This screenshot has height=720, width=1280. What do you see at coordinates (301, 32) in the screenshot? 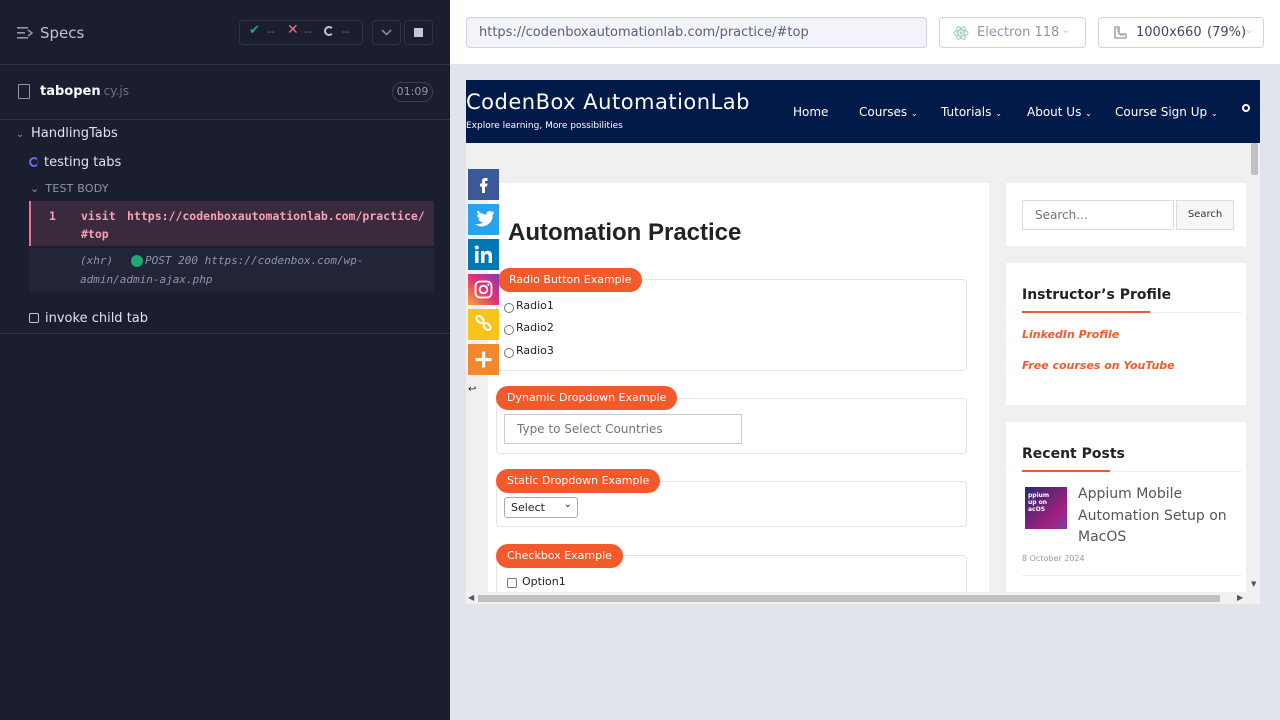
I see `test-stats: ✔ -- ✕ -- --` at bounding box center [301, 32].